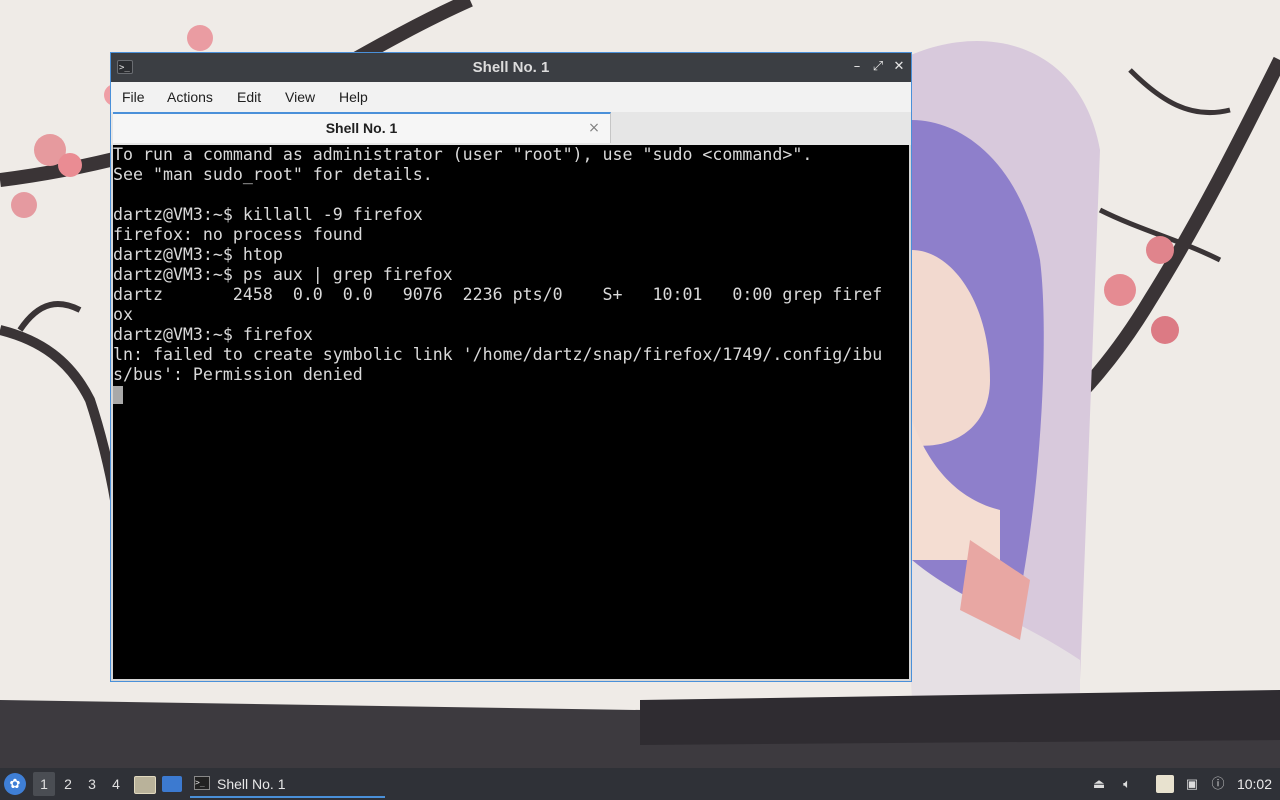 This screenshot has width=1280, height=800. Describe the element at coordinates (353, 97) in the screenshot. I see `menu-help: Help` at that location.